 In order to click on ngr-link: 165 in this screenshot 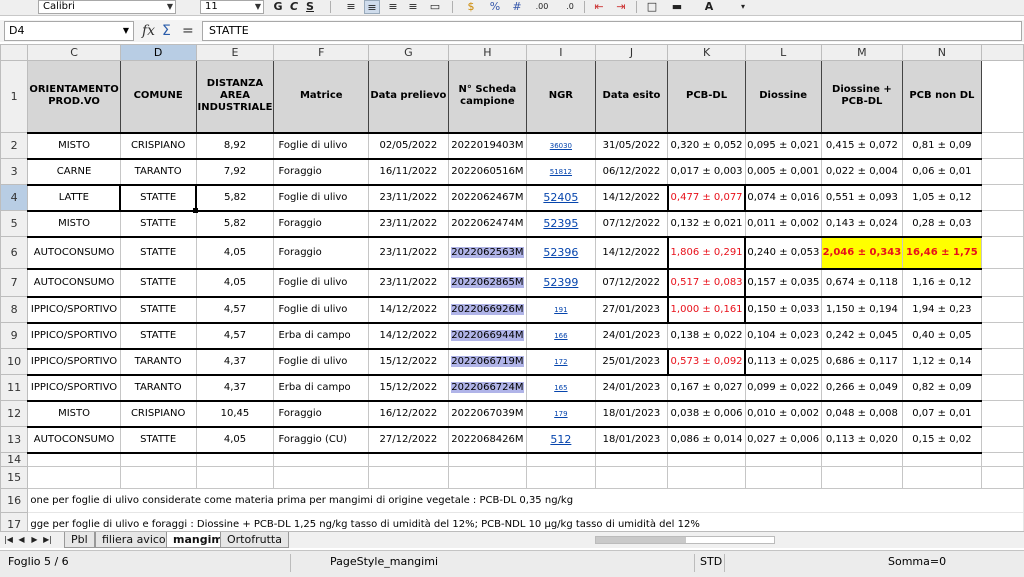, I will do `click(560, 388)`.